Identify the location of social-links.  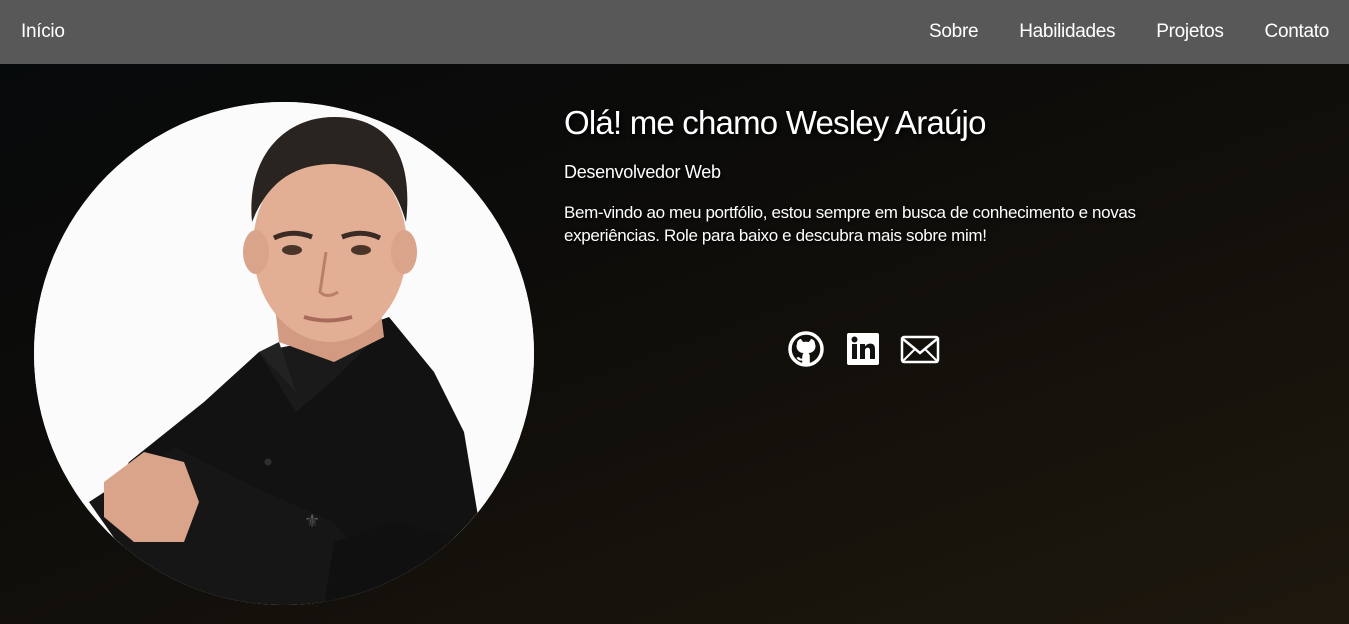
(871, 349).